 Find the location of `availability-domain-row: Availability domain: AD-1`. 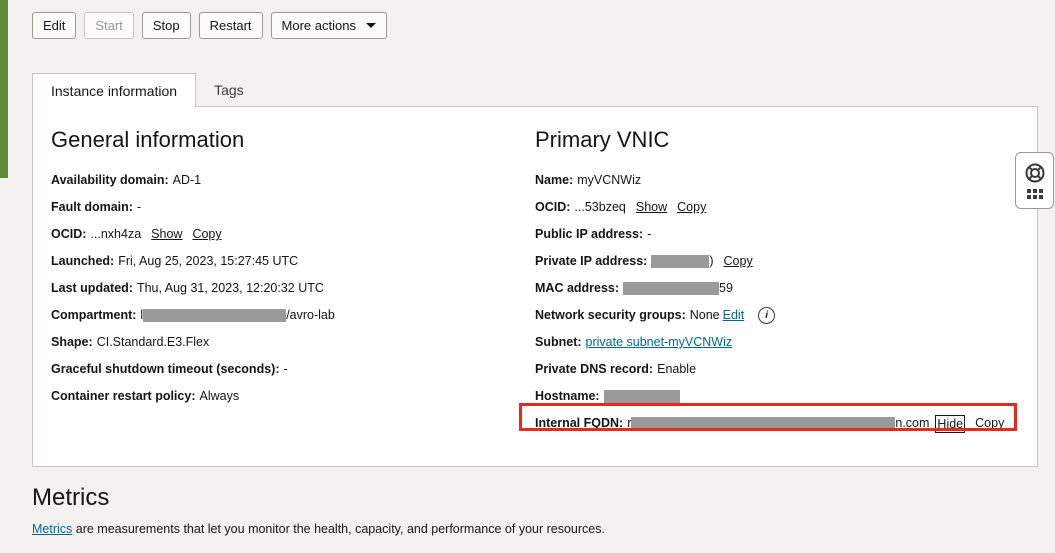

availability-domain-row: Availability domain: AD-1 is located at coordinates (193, 180).